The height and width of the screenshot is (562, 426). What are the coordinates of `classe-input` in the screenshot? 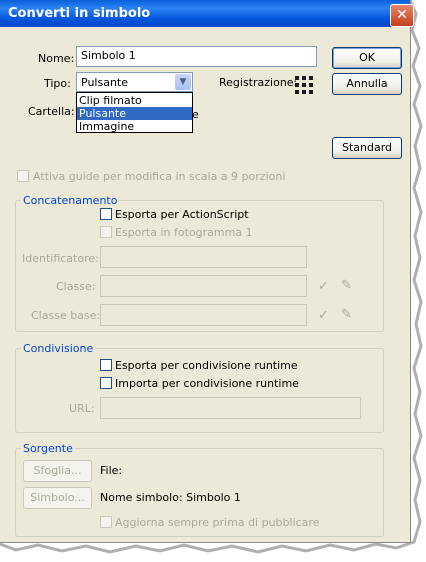 It's located at (203, 286).